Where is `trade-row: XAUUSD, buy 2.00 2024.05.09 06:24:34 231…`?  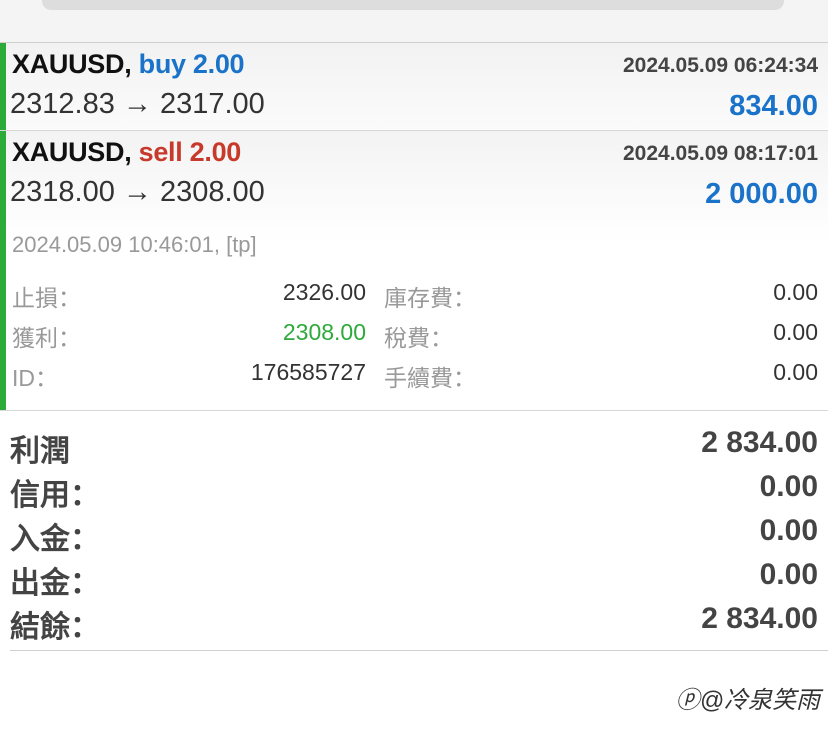
trade-row: XAUUSD, buy 2.00 2024.05.09 06:24:34 231… is located at coordinates (414, 87).